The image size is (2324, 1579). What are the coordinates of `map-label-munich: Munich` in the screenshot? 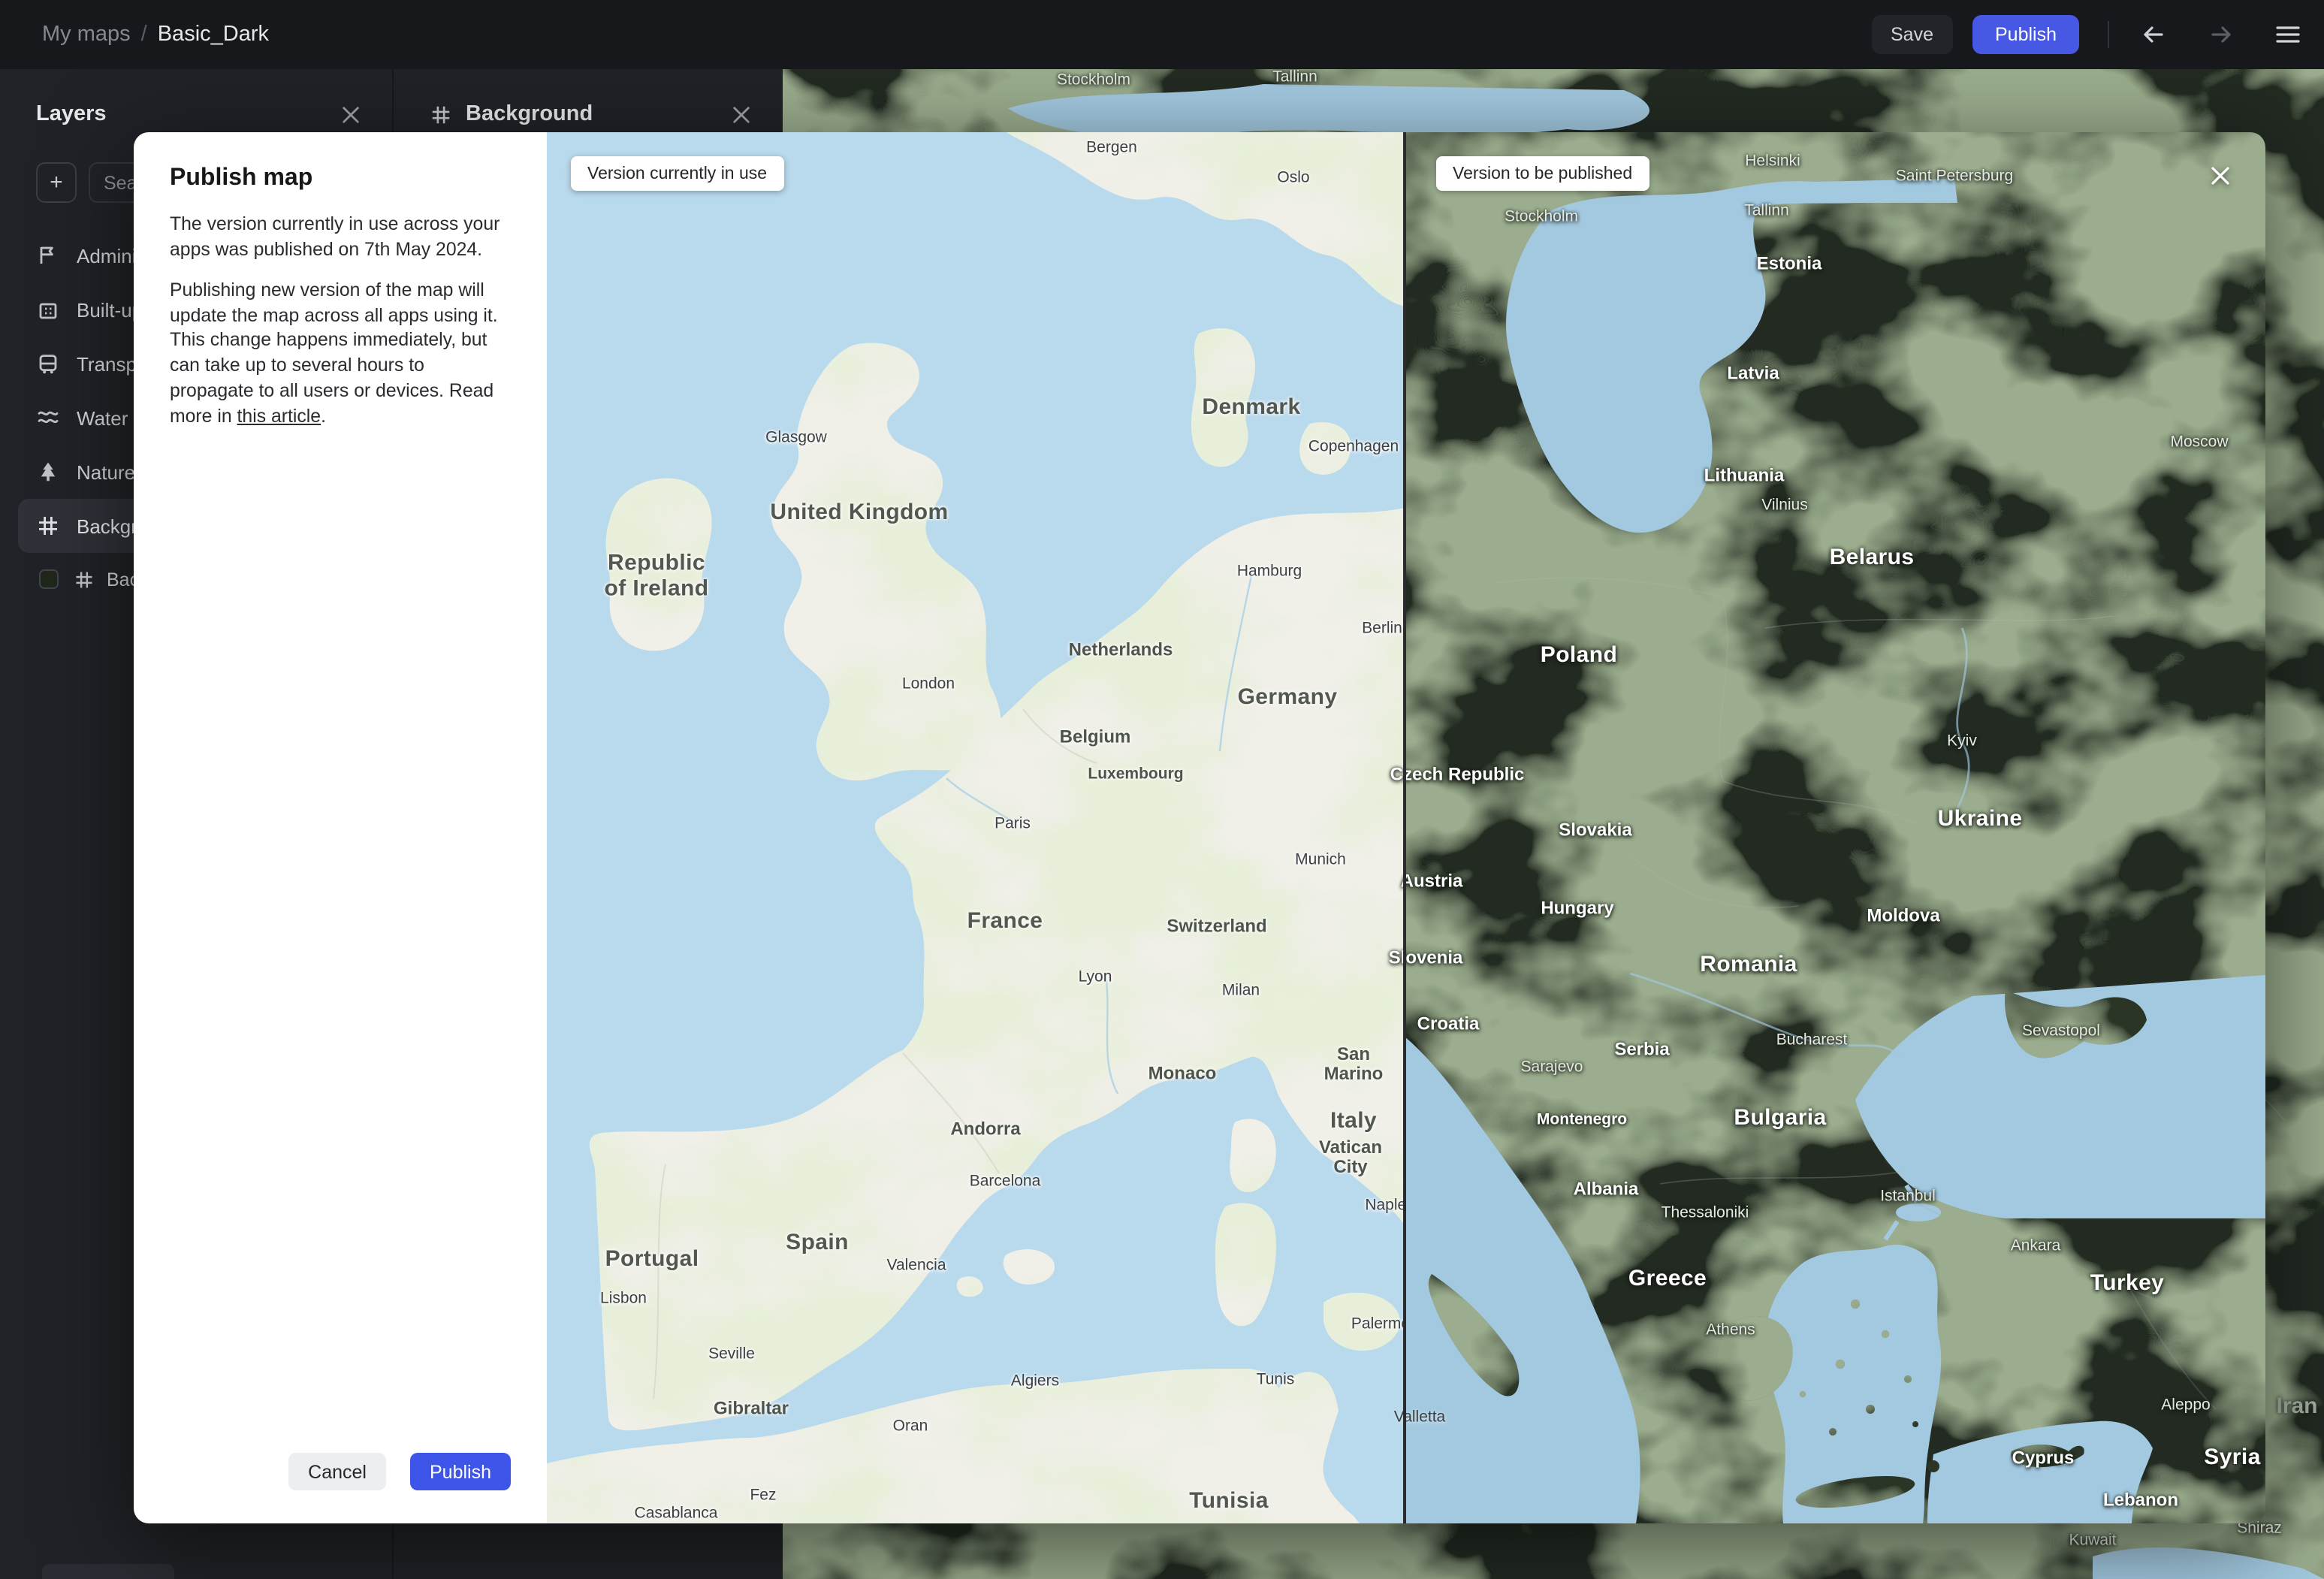 It's located at (1320, 859).